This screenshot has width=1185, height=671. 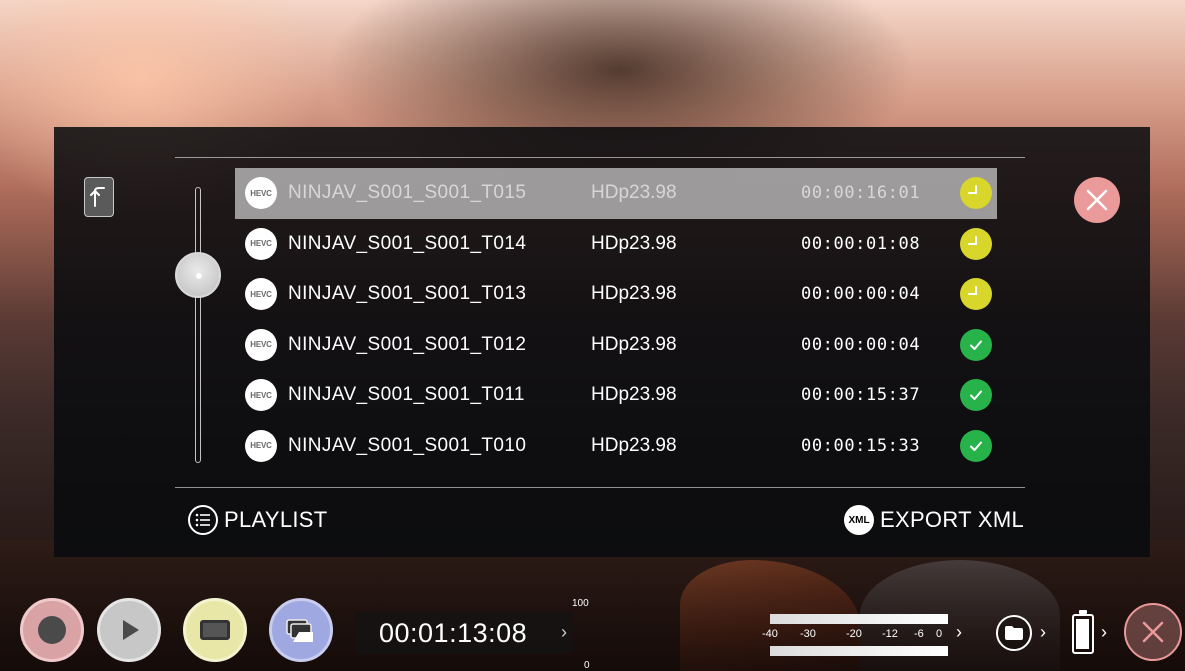 I want to click on folder-icon, so click(x=1014, y=633).